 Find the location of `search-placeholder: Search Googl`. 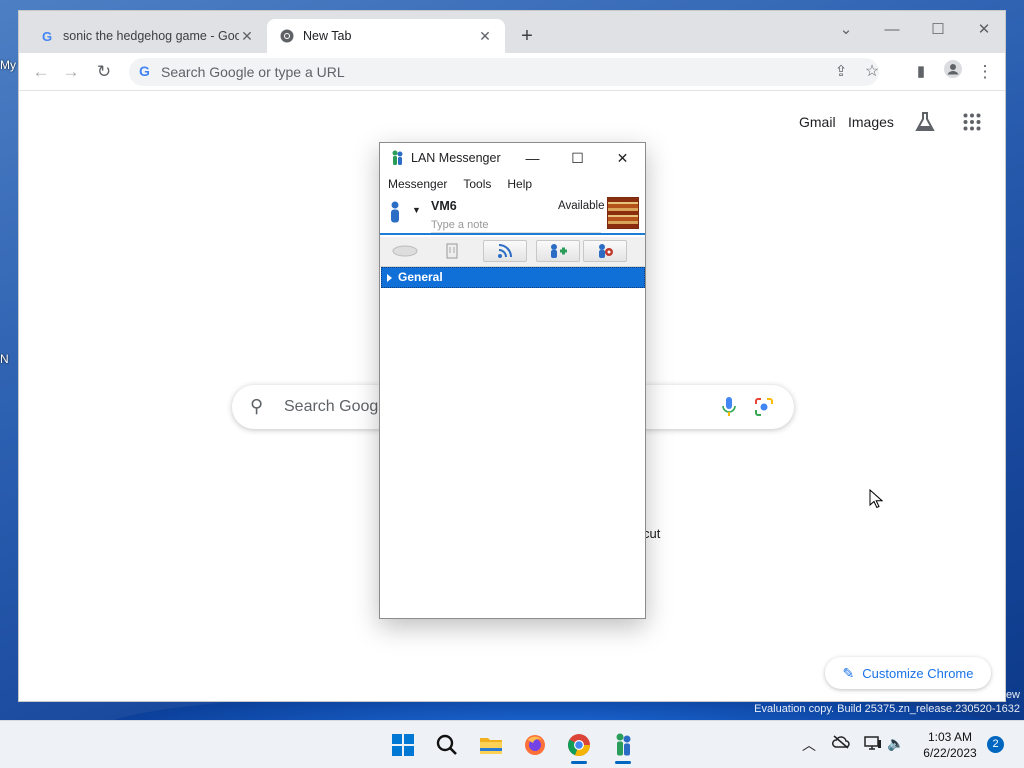

search-placeholder: Search Googl is located at coordinates (333, 406).